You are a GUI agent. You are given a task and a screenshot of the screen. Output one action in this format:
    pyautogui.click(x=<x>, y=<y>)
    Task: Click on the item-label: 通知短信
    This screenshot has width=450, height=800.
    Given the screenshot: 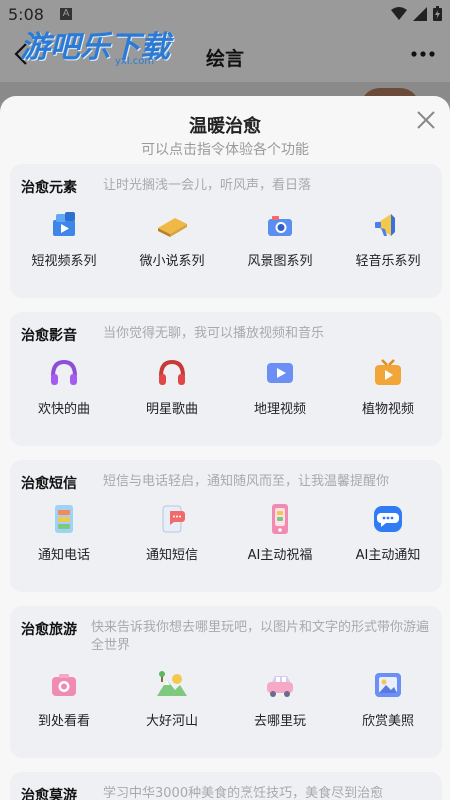 What is the action you would take?
    pyautogui.click(x=171, y=555)
    